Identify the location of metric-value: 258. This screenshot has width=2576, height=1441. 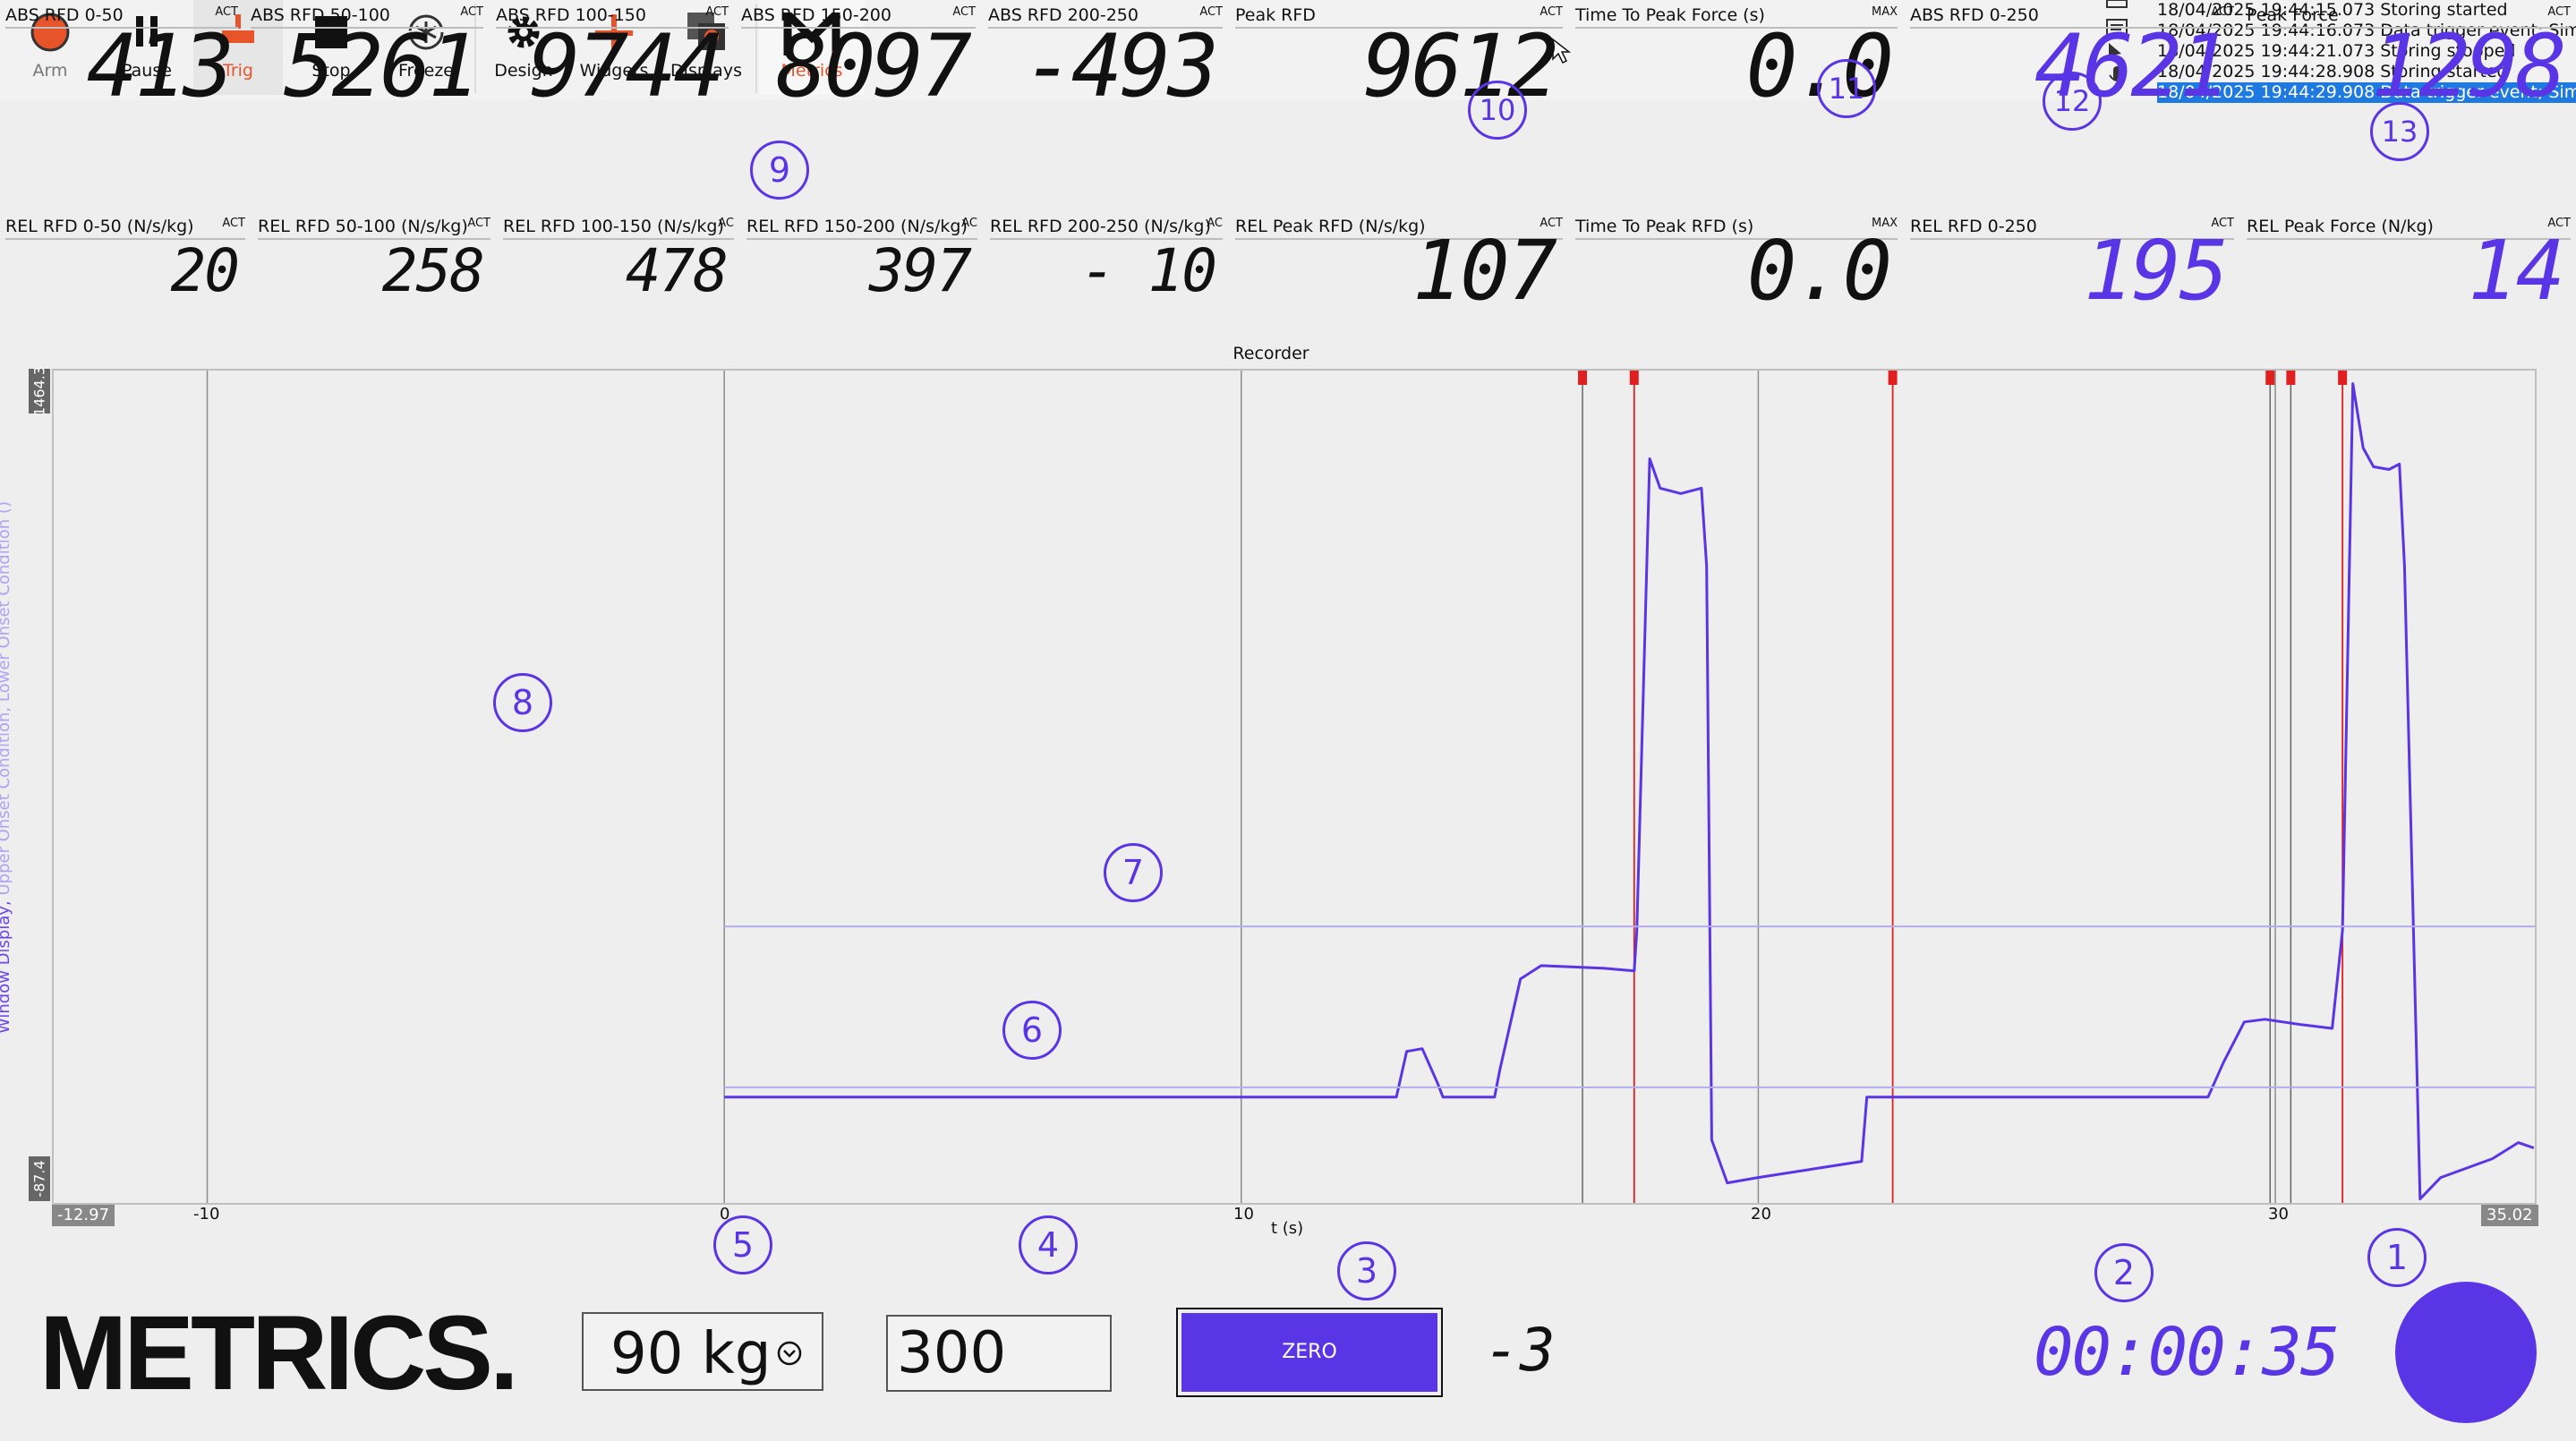
(433, 270).